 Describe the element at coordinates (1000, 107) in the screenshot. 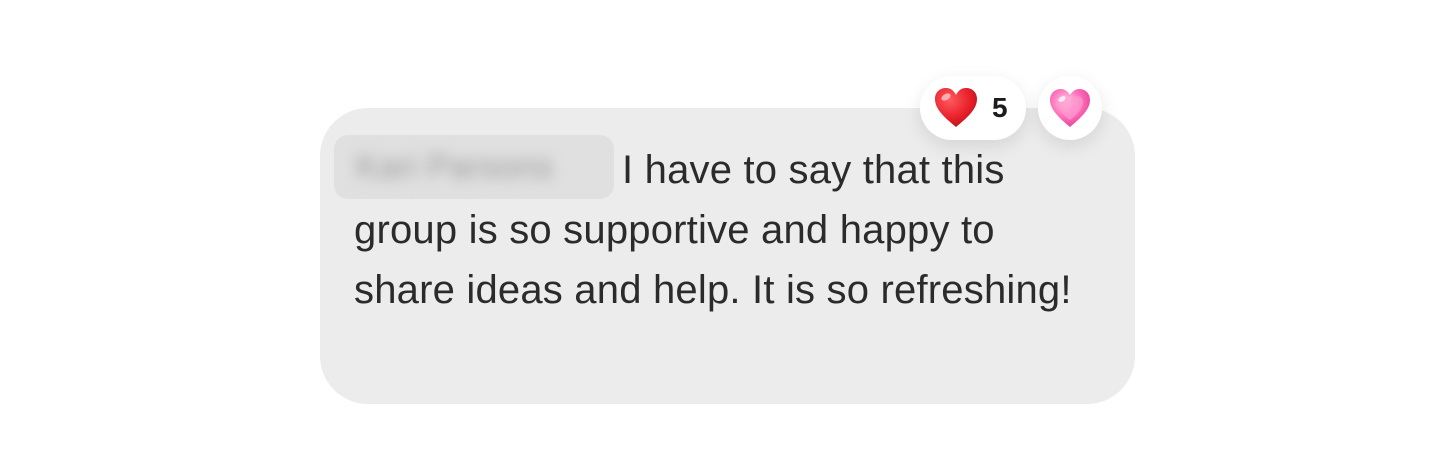

I see `heart-reaction-count: 5` at that location.